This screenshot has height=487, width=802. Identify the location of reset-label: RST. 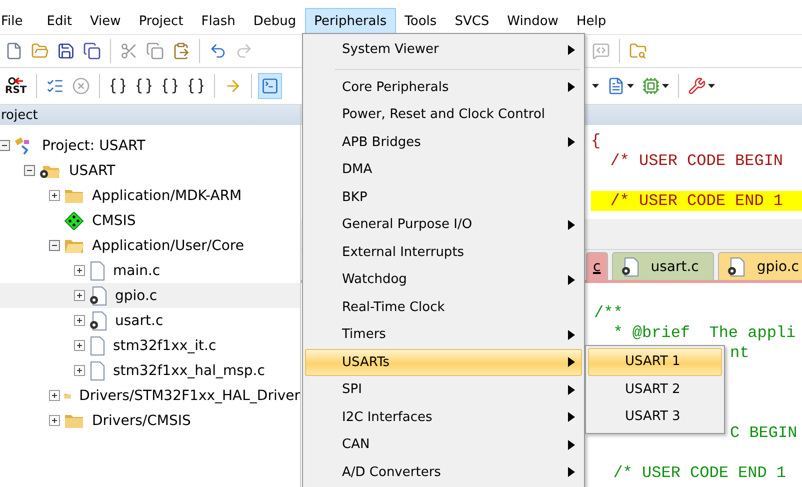
(16, 91).